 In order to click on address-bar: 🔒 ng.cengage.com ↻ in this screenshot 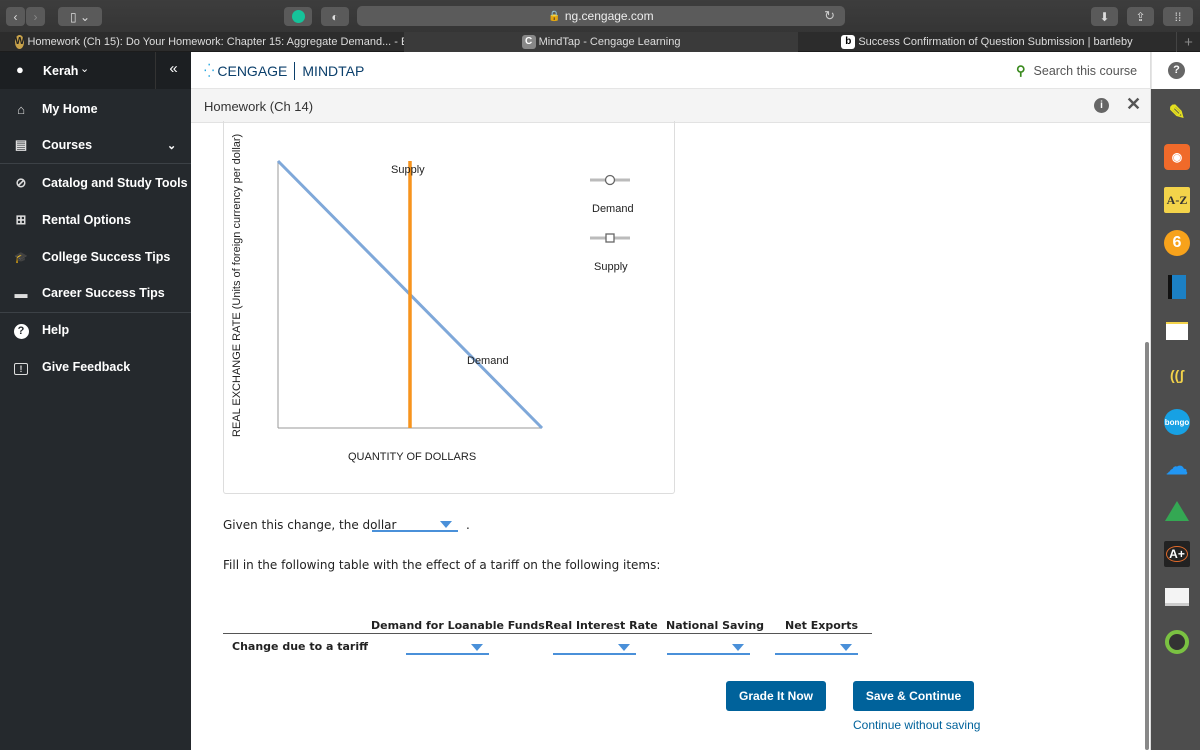, I will do `click(601, 16)`.